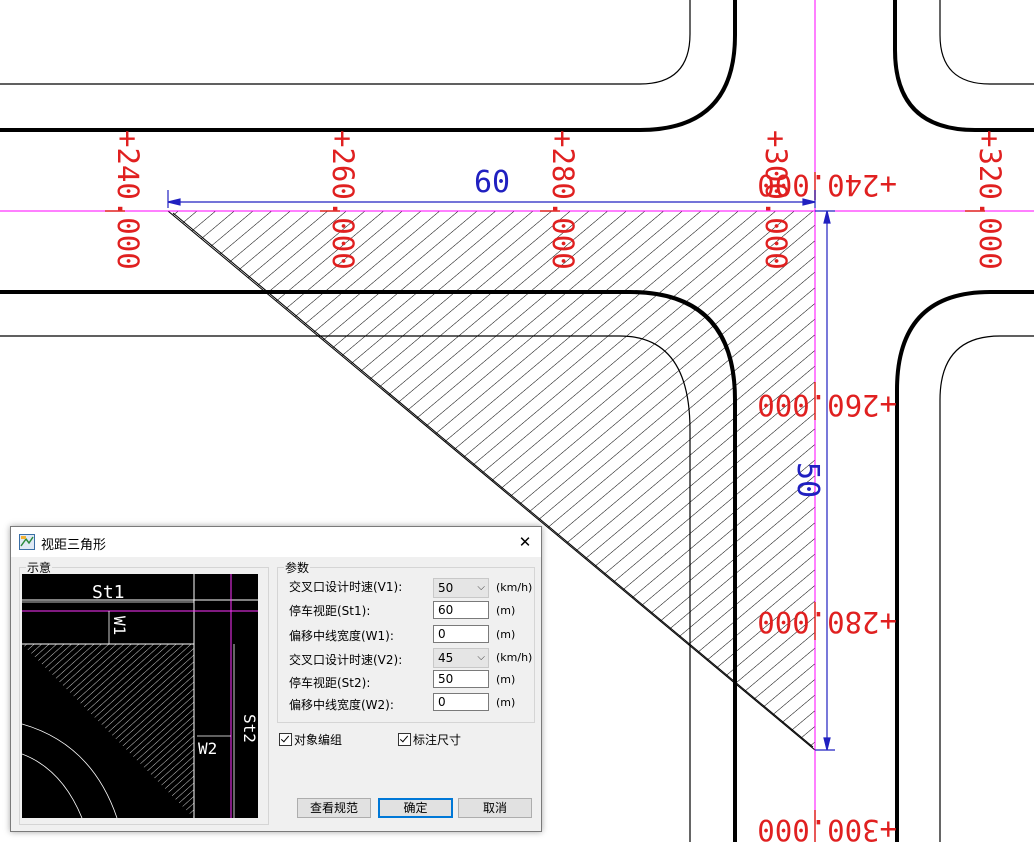 The image size is (1034, 842). I want to click on station-label-top-3: +280.000, so click(563, 200).